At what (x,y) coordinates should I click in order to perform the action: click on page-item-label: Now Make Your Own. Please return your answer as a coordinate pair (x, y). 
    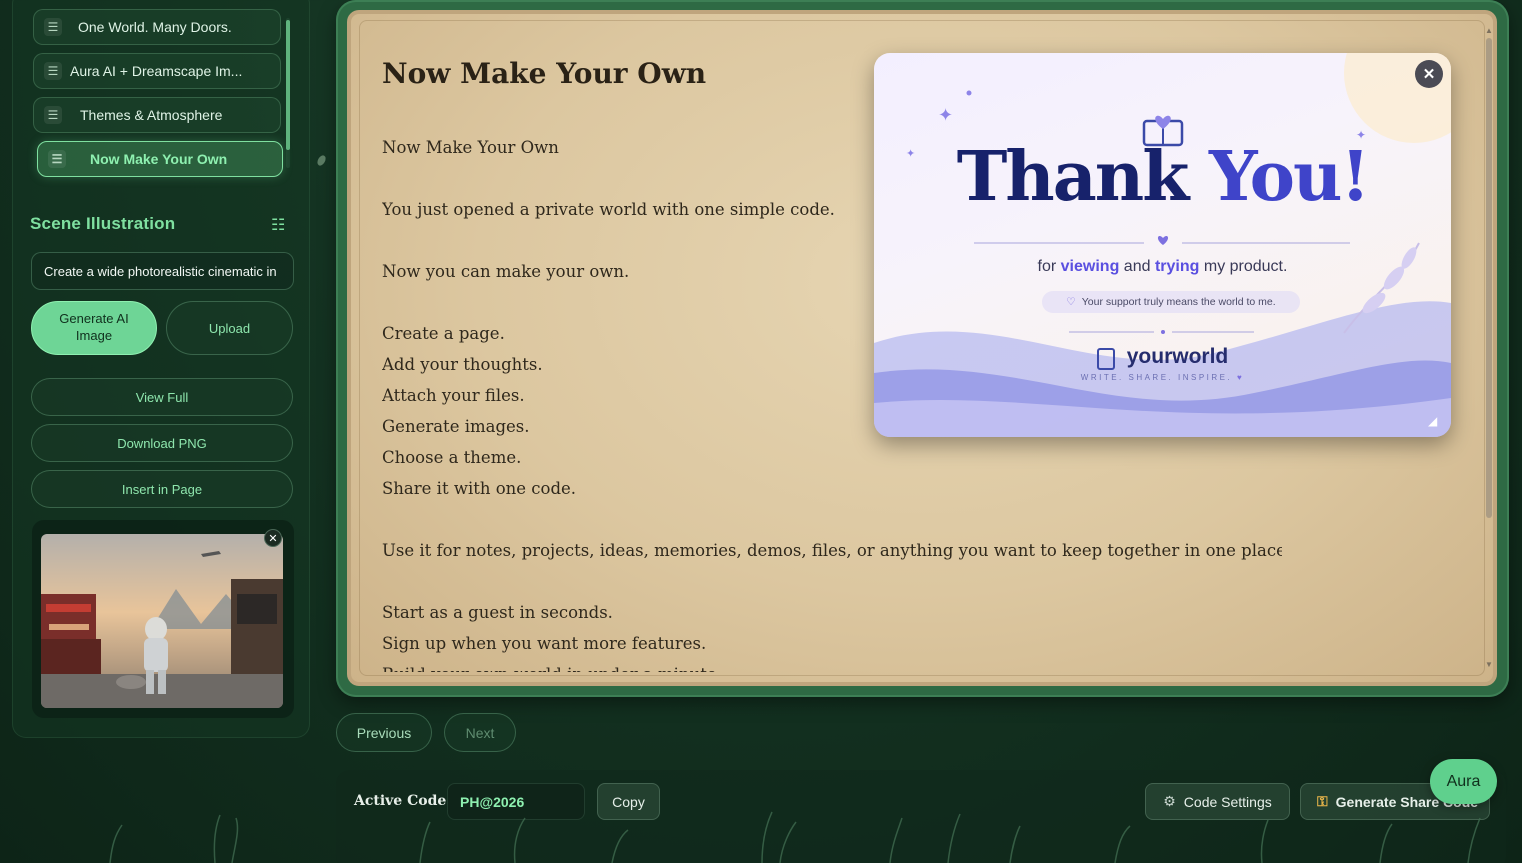
    Looking at the image, I should click on (159, 159).